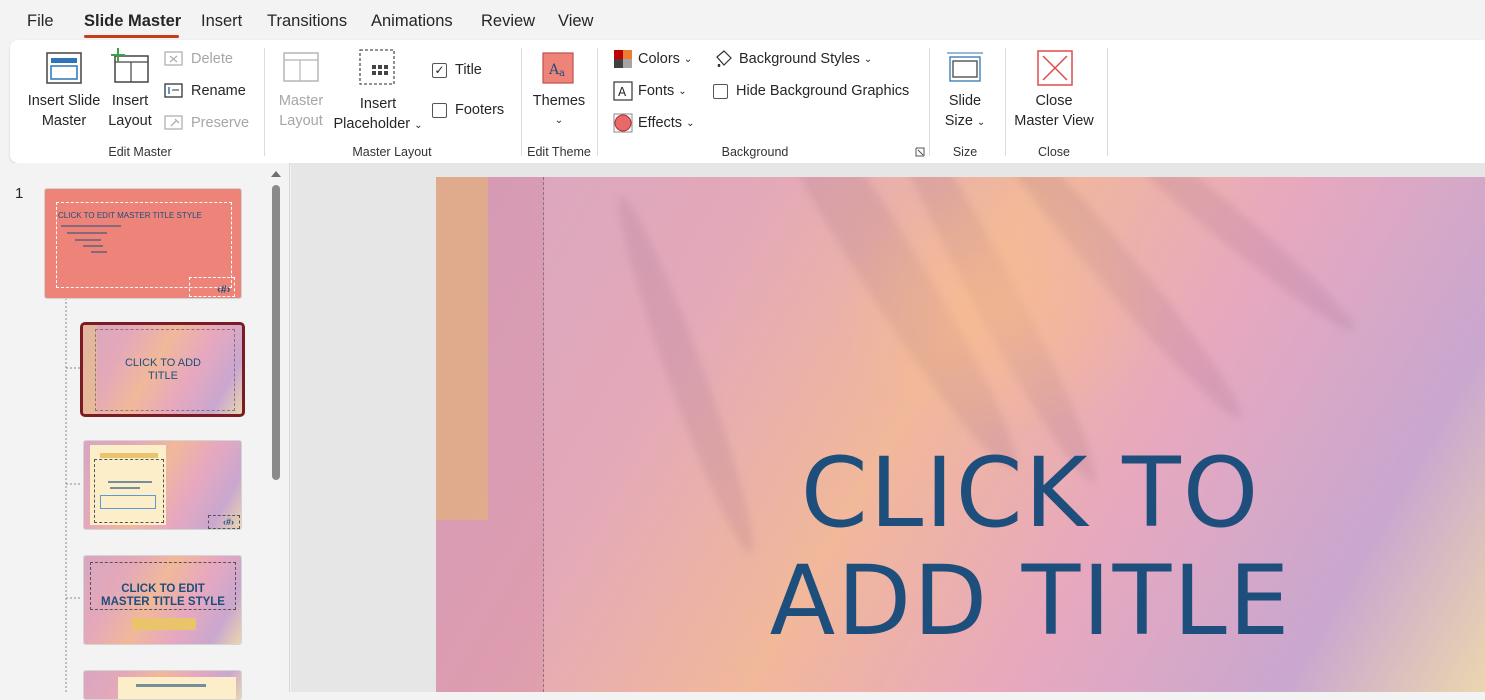  I want to click on insert-slide-master-icon, so click(64, 68).